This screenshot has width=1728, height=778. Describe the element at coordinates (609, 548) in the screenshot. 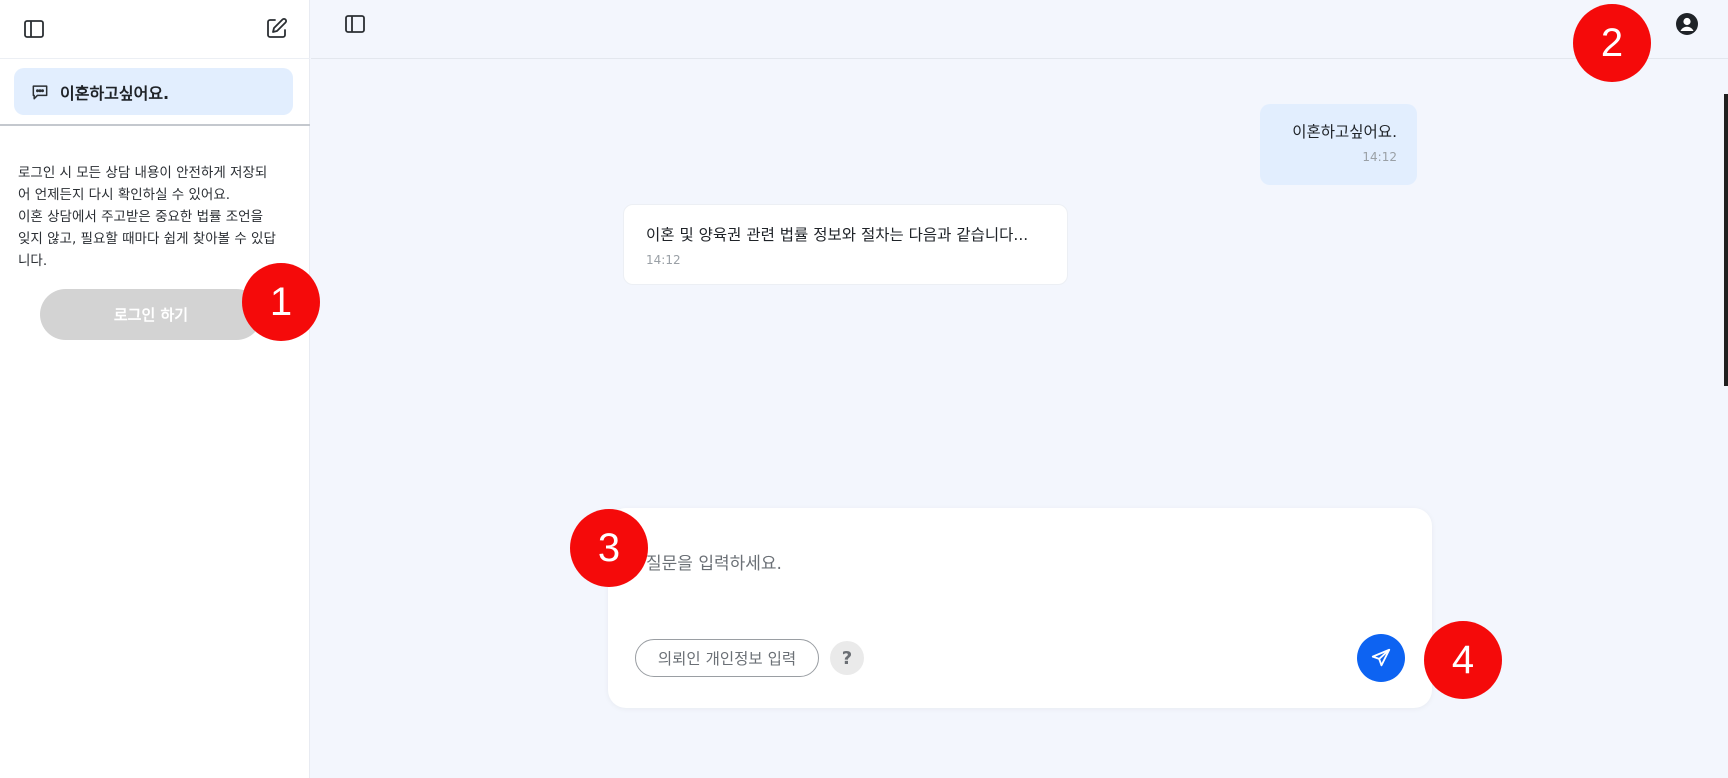

I see `marker-3: 3` at that location.